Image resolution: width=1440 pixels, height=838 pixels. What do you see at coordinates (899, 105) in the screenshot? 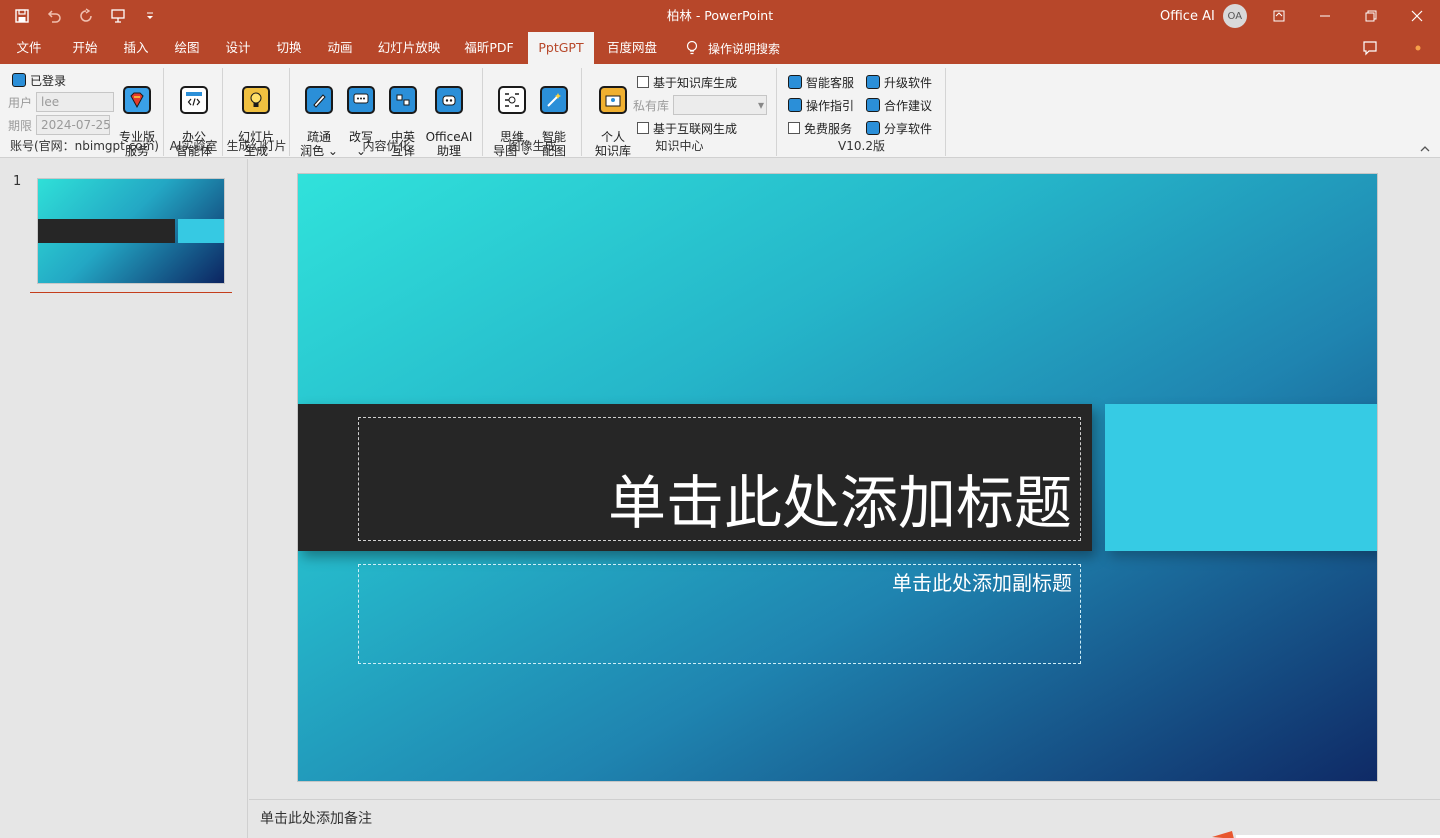
I see `suggest-button: 合作建议` at bounding box center [899, 105].